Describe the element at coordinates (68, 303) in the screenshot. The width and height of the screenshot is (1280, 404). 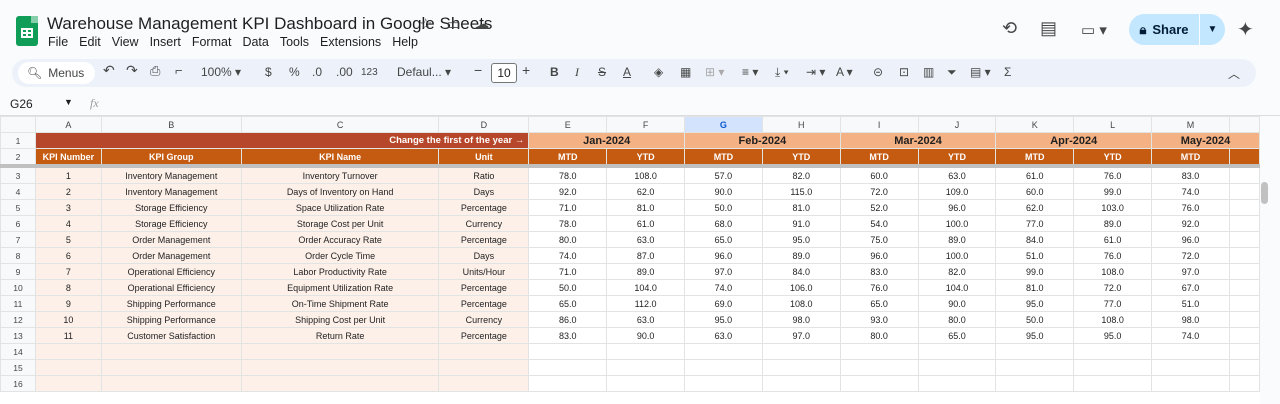
I see `table-cell: 9` at that location.